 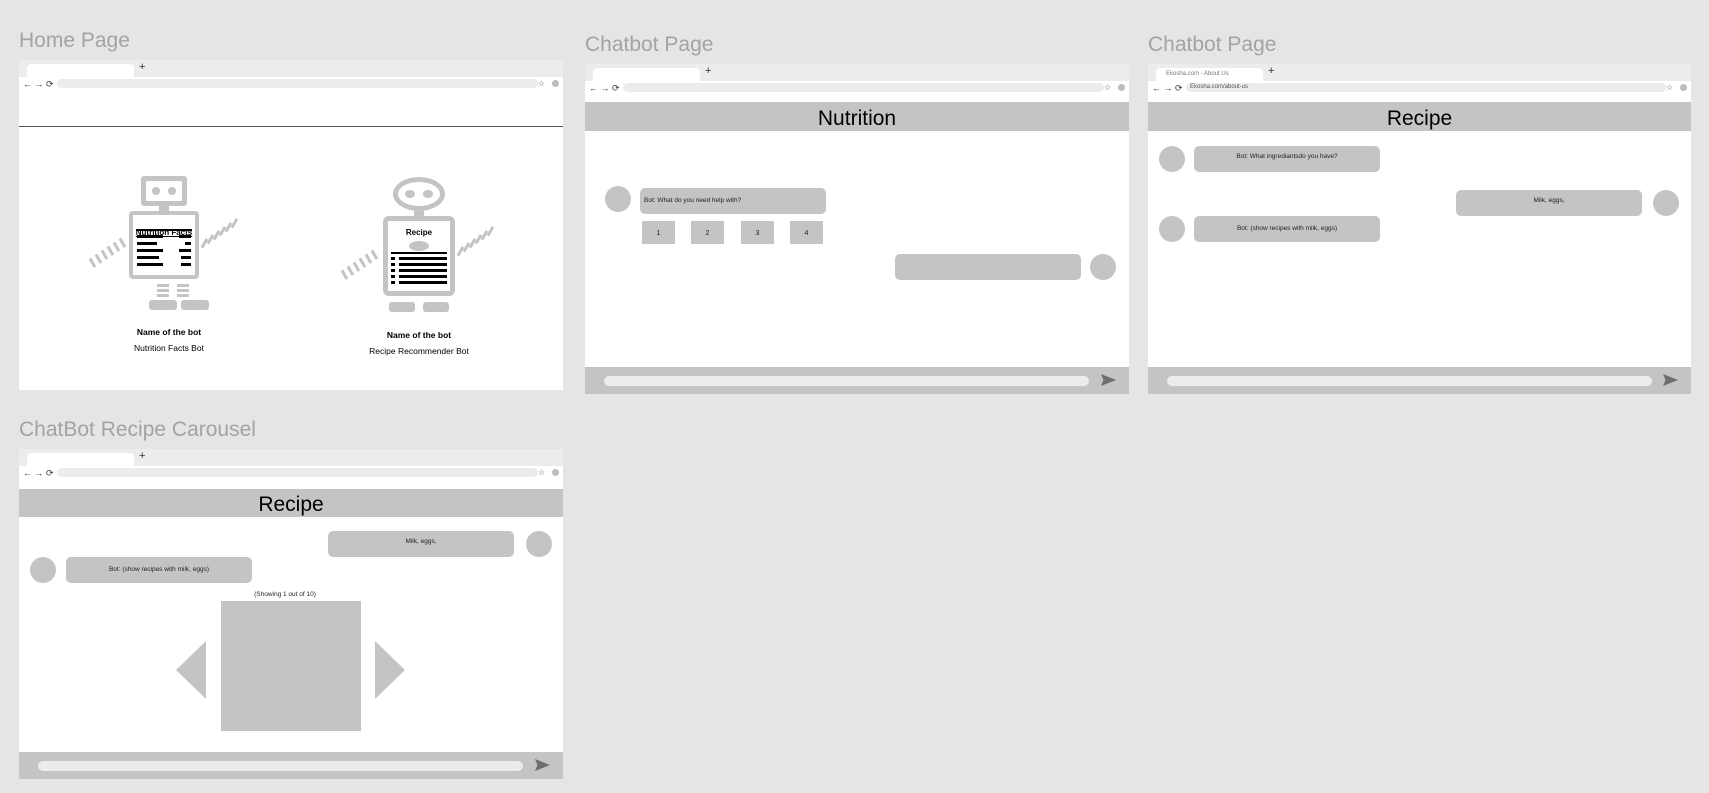 What do you see at coordinates (159, 570) in the screenshot?
I see `bot-message-bubble: Bot: (show recipes with milk, eggs)` at bounding box center [159, 570].